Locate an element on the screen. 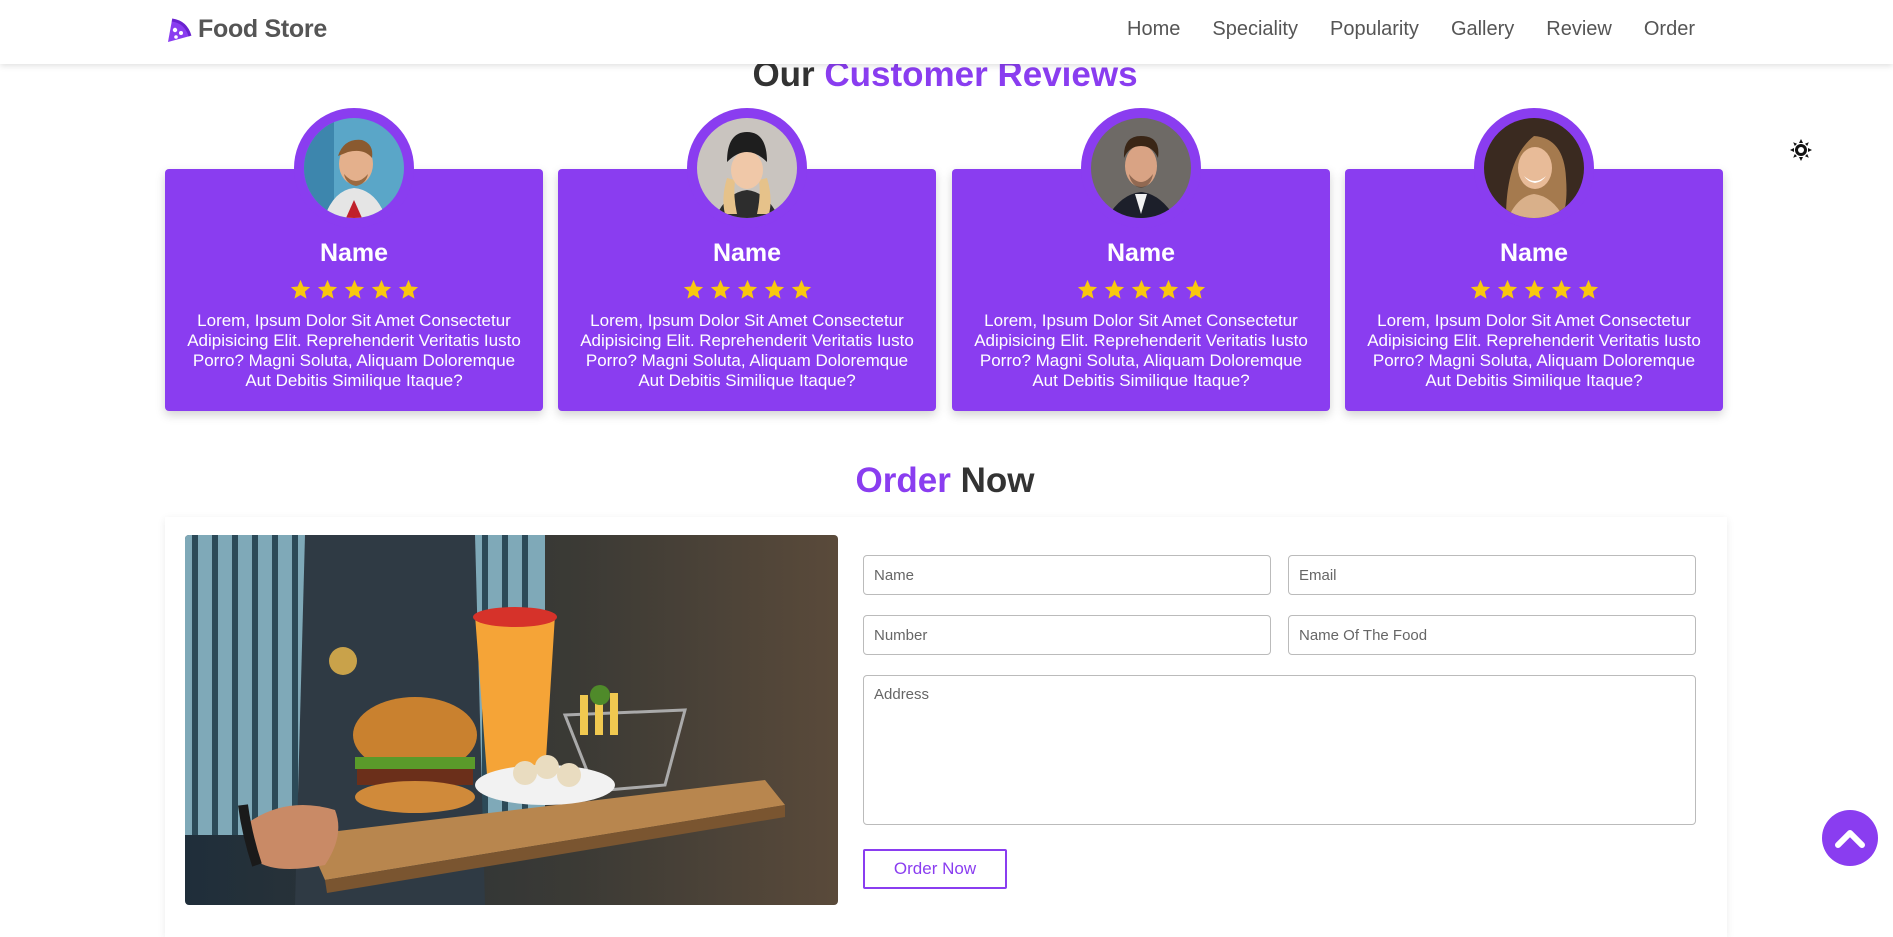 Image resolution: width=1893 pixels, height=937 pixels. nav-review: Review is located at coordinates (1579, 29).